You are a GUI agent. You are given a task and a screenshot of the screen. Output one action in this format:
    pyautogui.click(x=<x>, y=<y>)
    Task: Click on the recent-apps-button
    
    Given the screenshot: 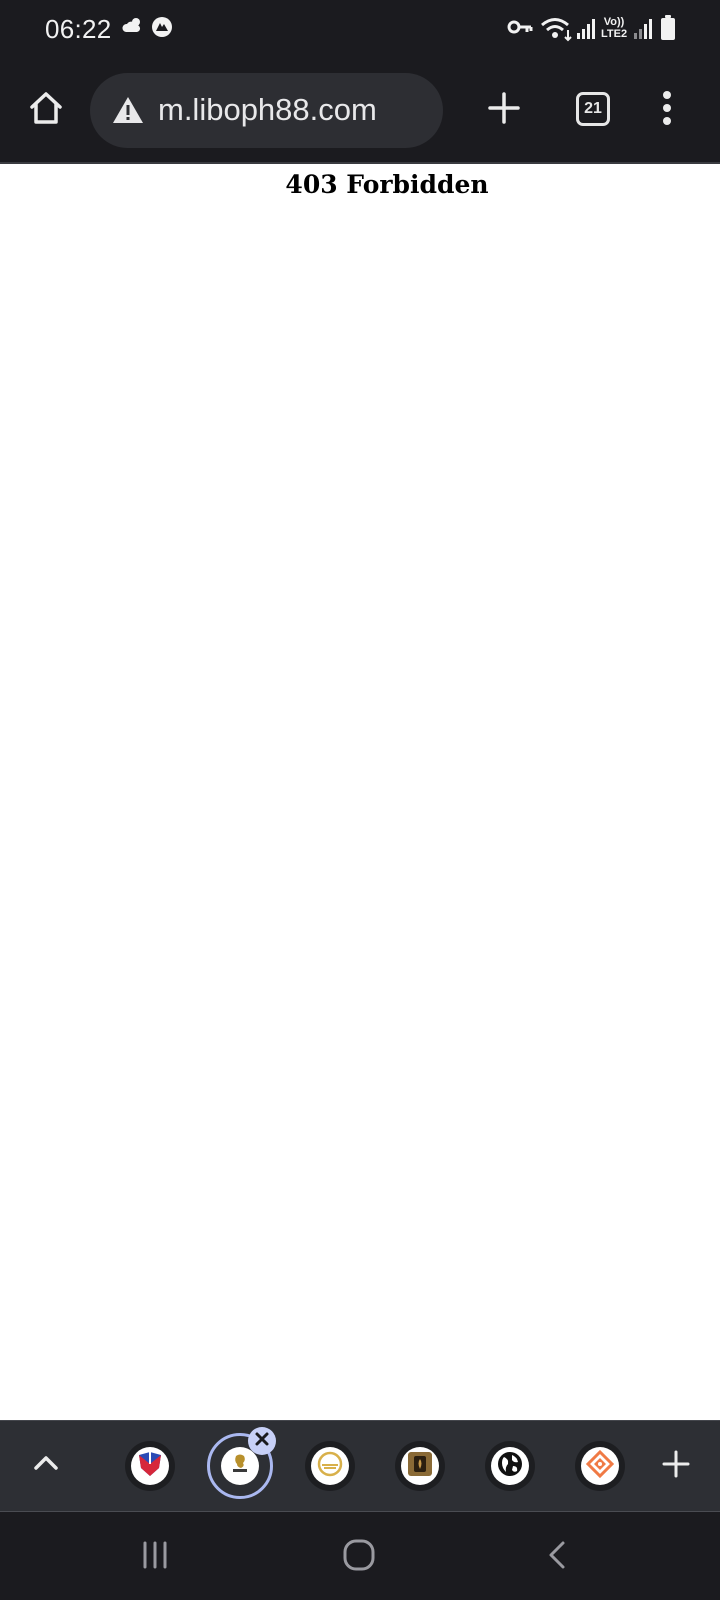 What is the action you would take?
    pyautogui.click(x=155, y=1557)
    